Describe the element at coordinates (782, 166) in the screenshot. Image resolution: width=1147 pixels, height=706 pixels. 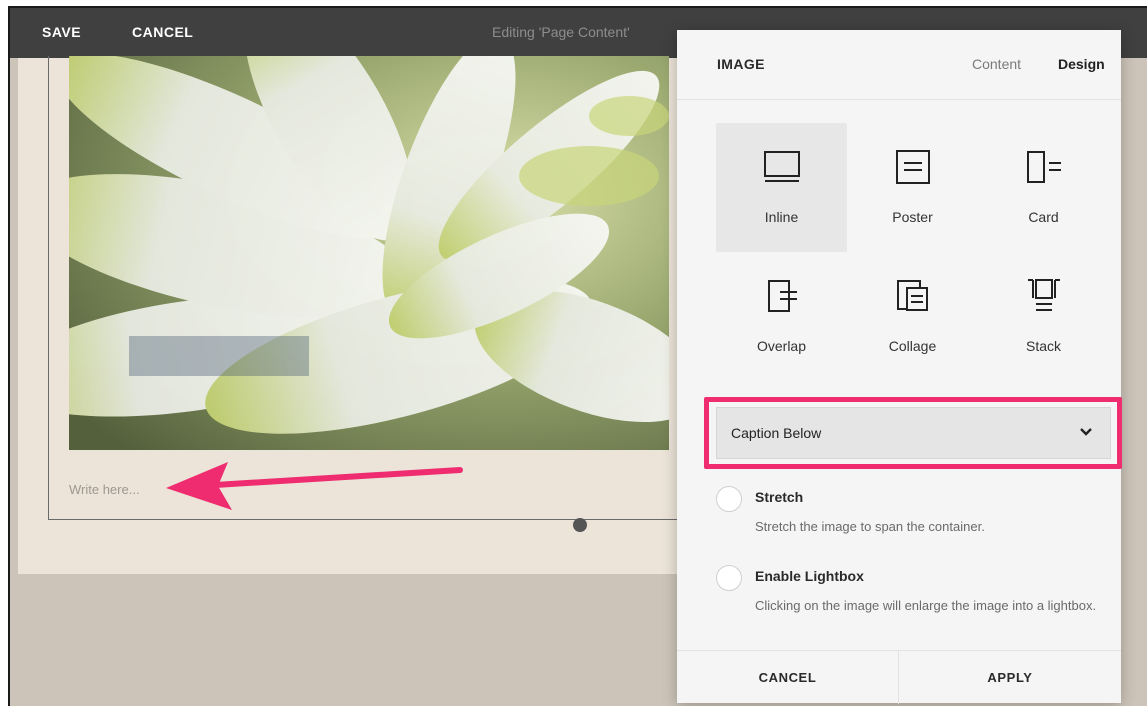
I see `inline-layout-icon` at that location.